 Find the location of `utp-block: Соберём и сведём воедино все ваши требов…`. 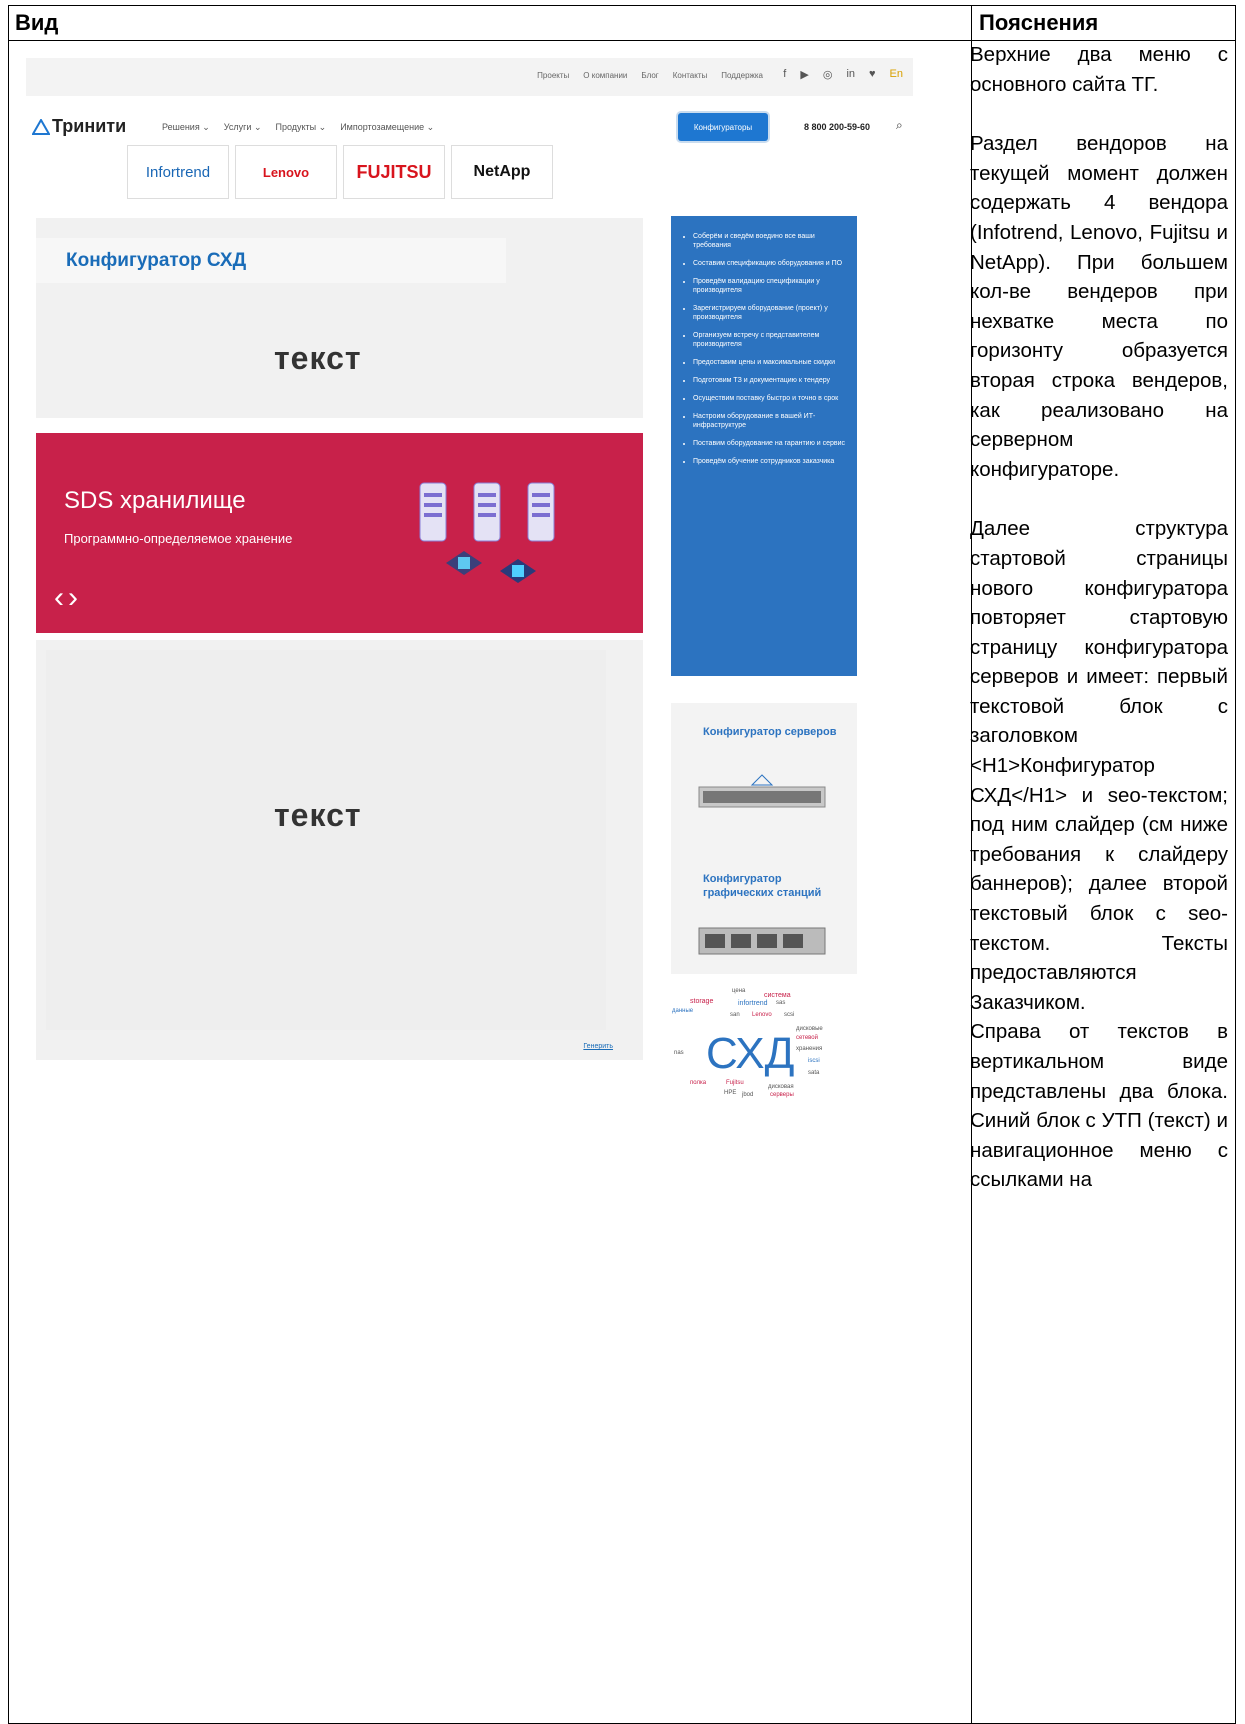

utp-block: Соберём и сведём воедино все ваши требов… is located at coordinates (764, 446).